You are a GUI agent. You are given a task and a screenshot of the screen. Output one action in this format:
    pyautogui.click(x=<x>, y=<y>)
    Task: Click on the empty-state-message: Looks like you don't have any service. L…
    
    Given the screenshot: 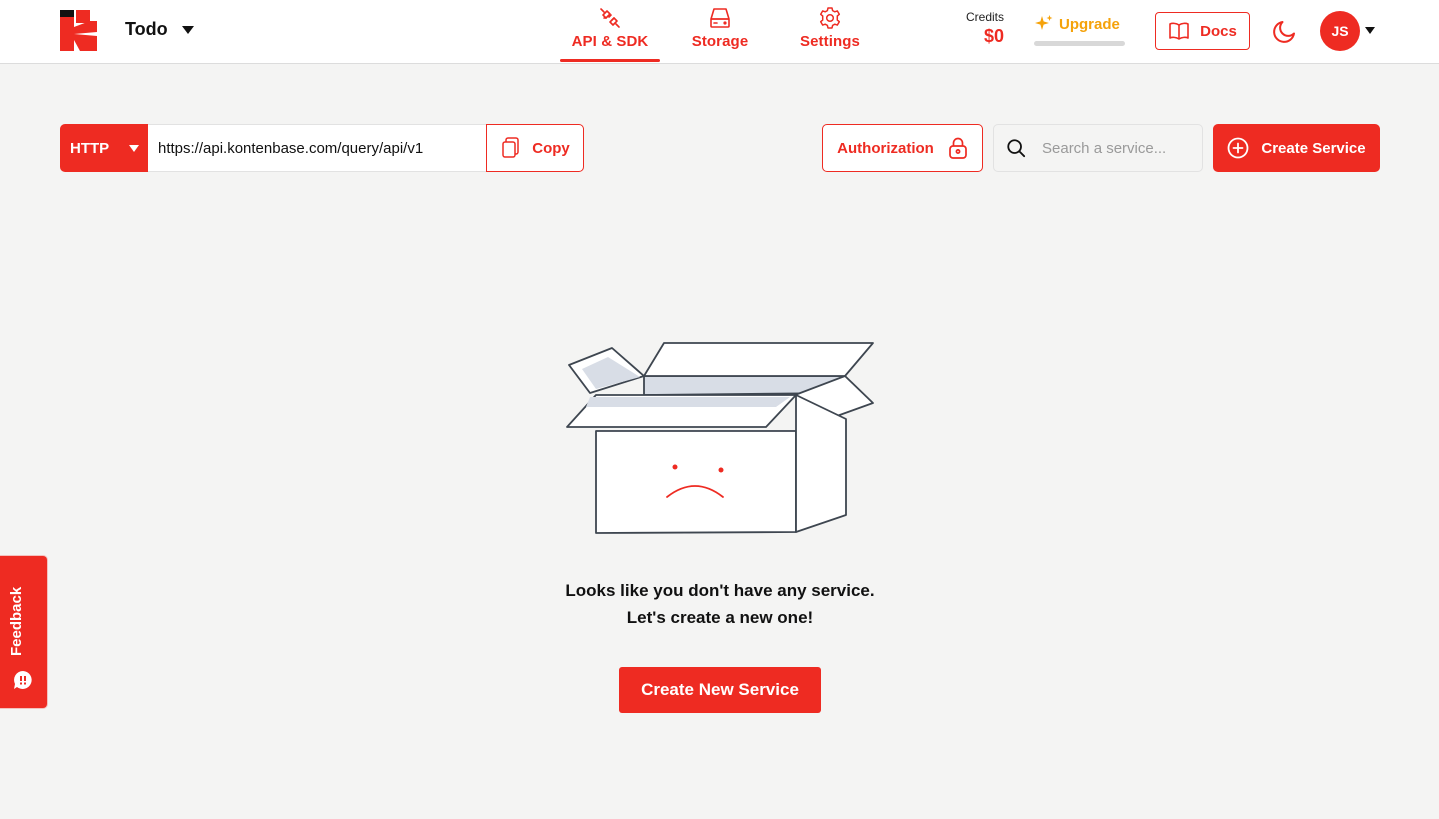 What is the action you would take?
    pyautogui.click(x=720, y=604)
    